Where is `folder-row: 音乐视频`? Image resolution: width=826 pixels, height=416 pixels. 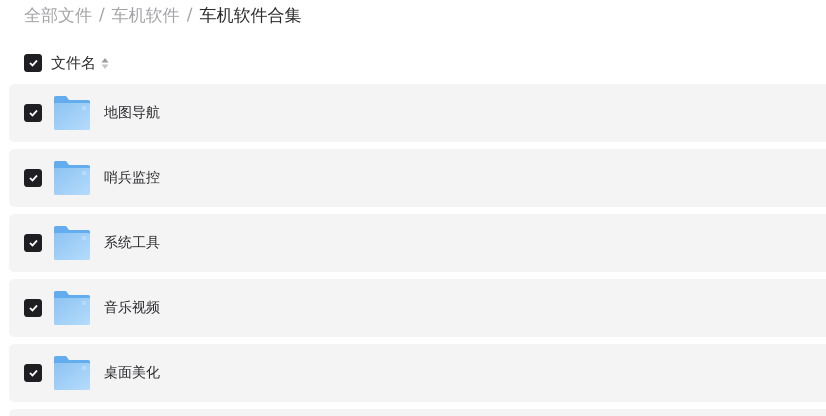 folder-row: 音乐视频 is located at coordinates (417, 308).